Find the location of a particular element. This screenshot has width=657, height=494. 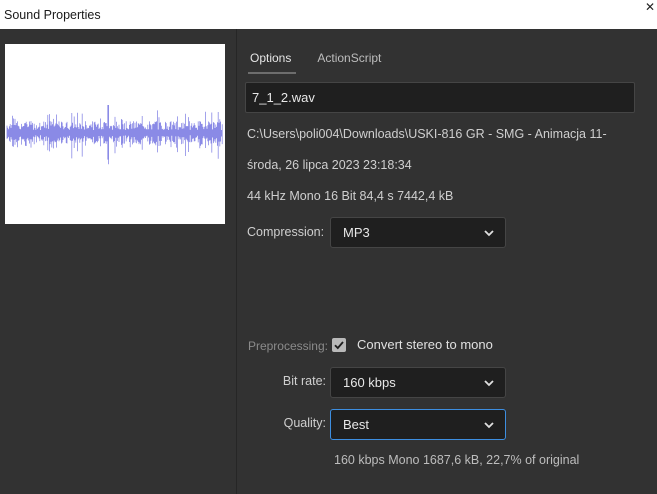

quality-label: Quality: is located at coordinates (304, 423).